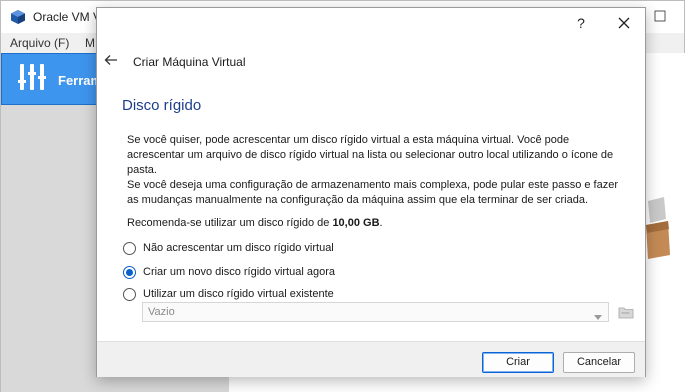 The image size is (685, 392). What do you see at coordinates (67, 17) in the screenshot?
I see `main-window-title: Oracle VM V` at bounding box center [67, 17].